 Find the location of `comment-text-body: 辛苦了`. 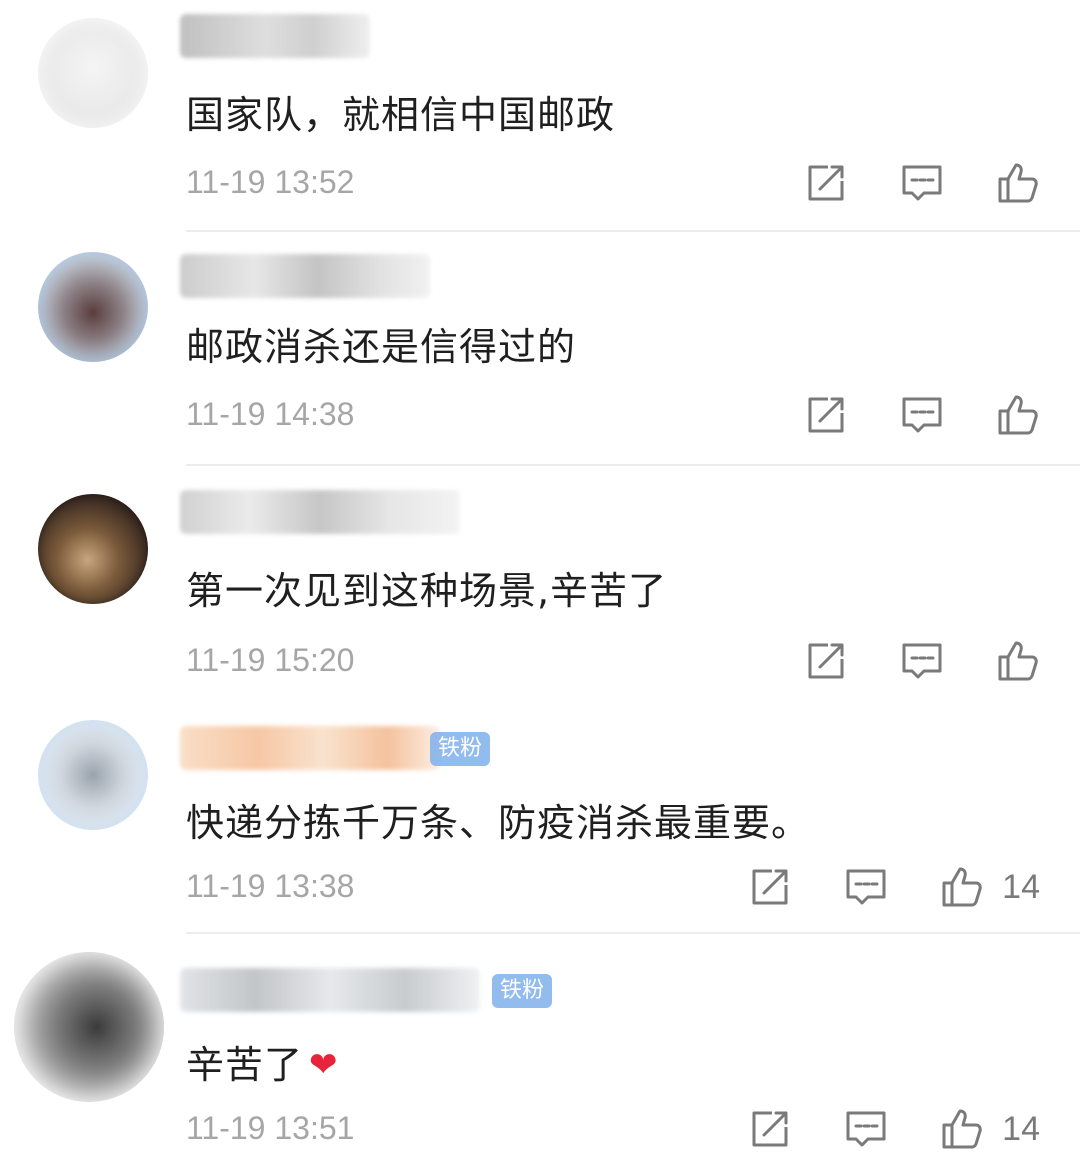

comment-text-body: 辛苦了 is located at coordinates (245, 1065).